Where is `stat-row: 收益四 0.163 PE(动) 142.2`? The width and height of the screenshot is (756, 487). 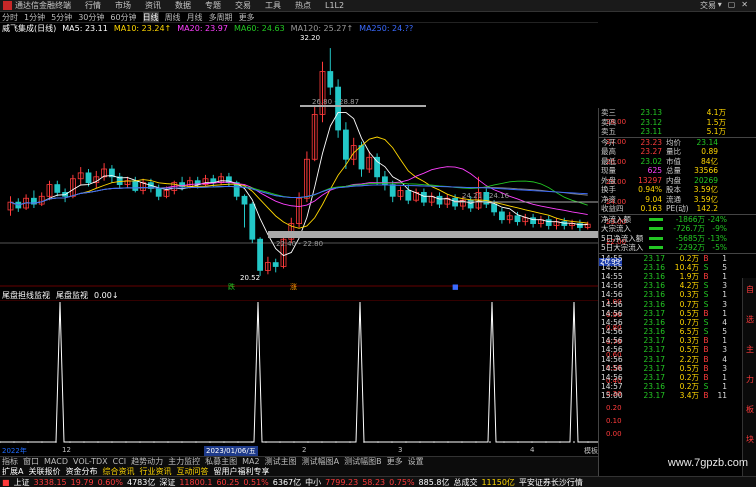 stat-row: 收益四 0.163 PE(动) 142.2 is located at coordinates (659, 209).